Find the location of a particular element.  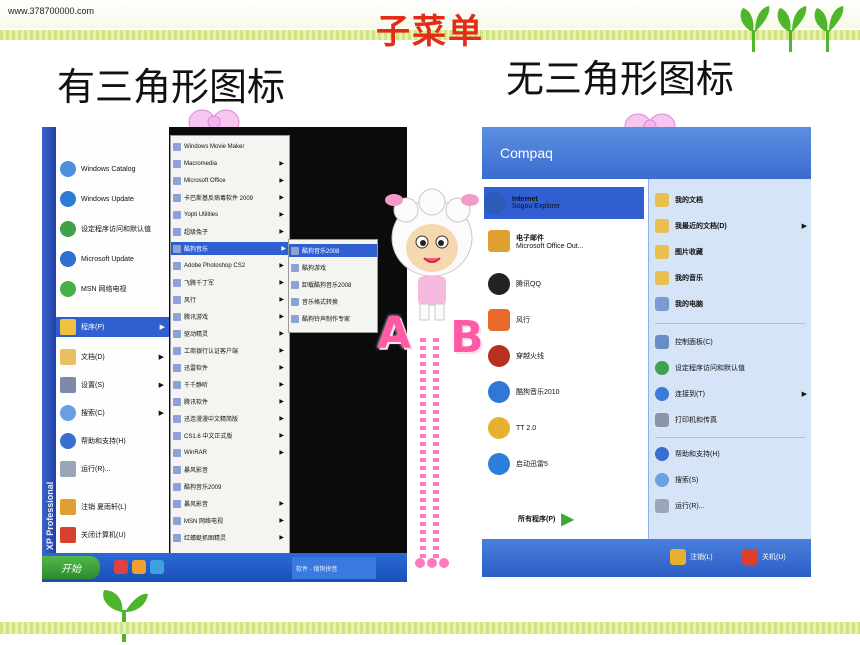

kugou-submenu-item: 音乐格式转换 is located at coordinates (314, 301).